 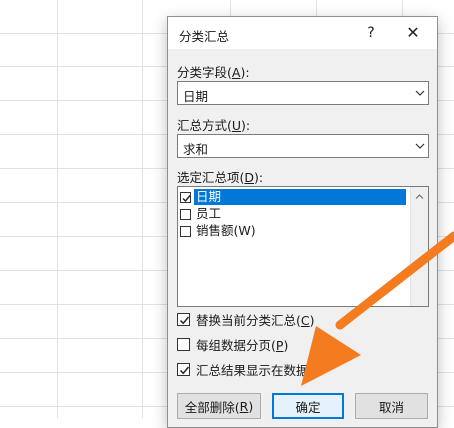 I want to click on group-by-value: 日期, so click(x=196, y=96).